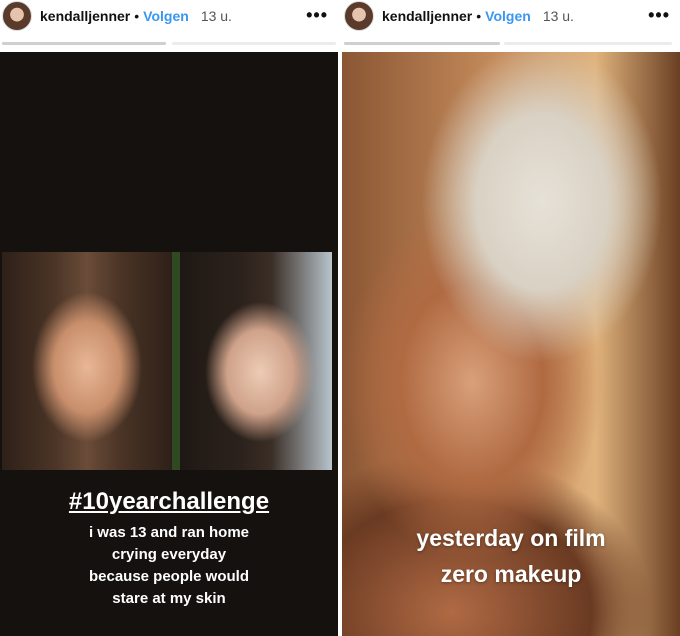  What do you see at coordinates (511, 556) in the screenshot?
I see `caption-text: yesterday on film zero makeup` at bounding box center [511, 556].